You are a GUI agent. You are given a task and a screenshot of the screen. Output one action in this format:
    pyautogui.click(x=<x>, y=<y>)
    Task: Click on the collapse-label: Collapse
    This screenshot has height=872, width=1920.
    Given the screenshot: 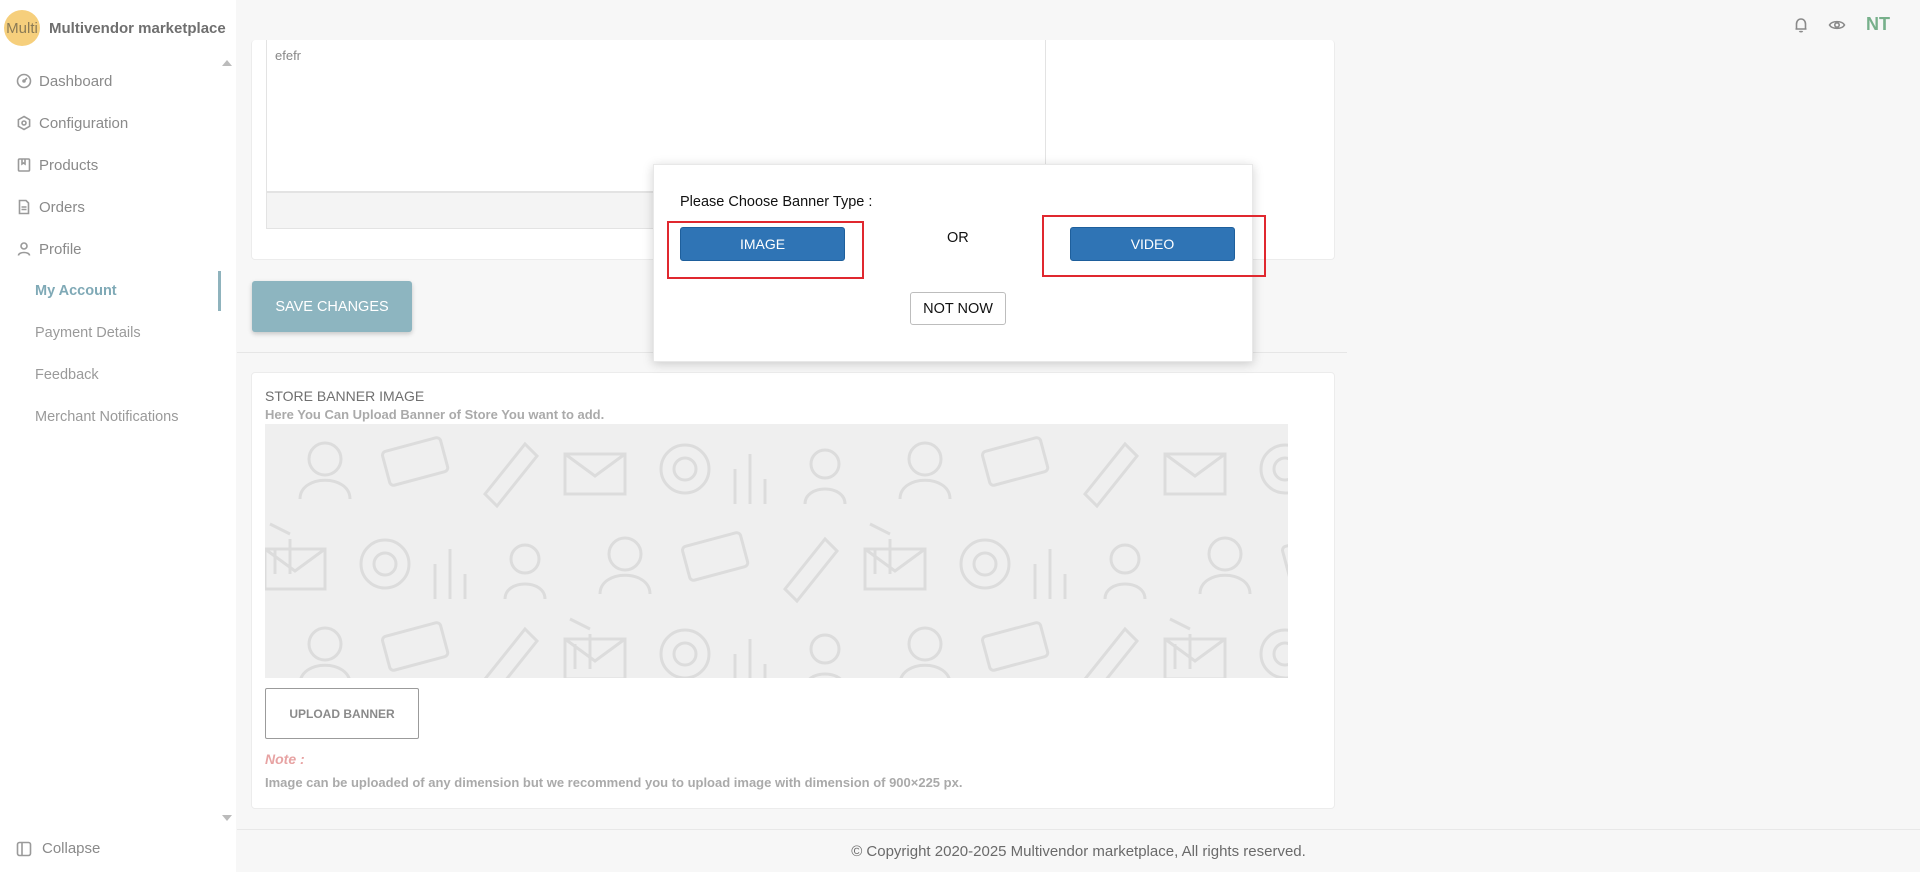 What is the action you would take?
    pyautogui.click(x=71, y=848)
    